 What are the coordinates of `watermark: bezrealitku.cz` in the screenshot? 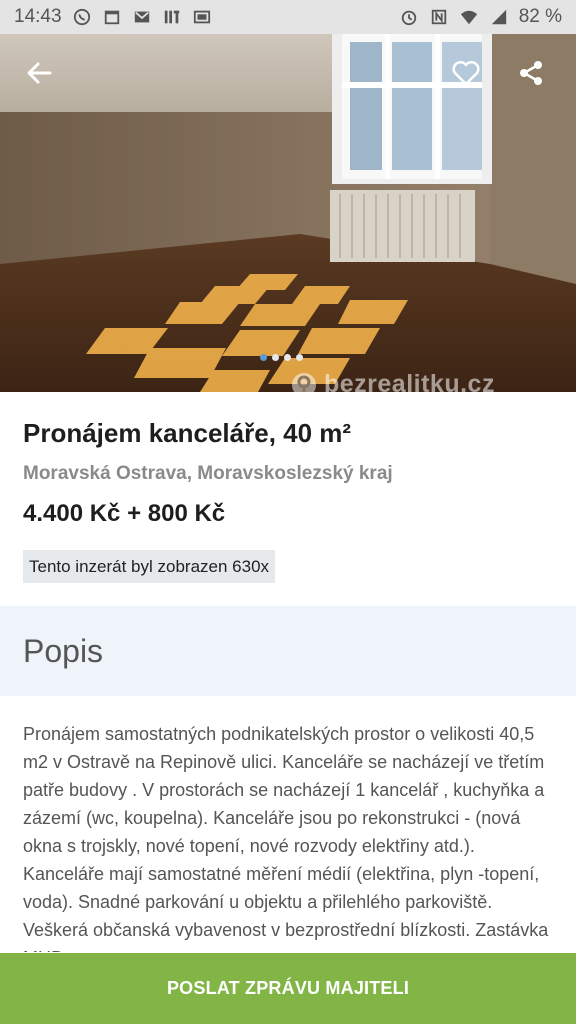 It's located at (392, 381).